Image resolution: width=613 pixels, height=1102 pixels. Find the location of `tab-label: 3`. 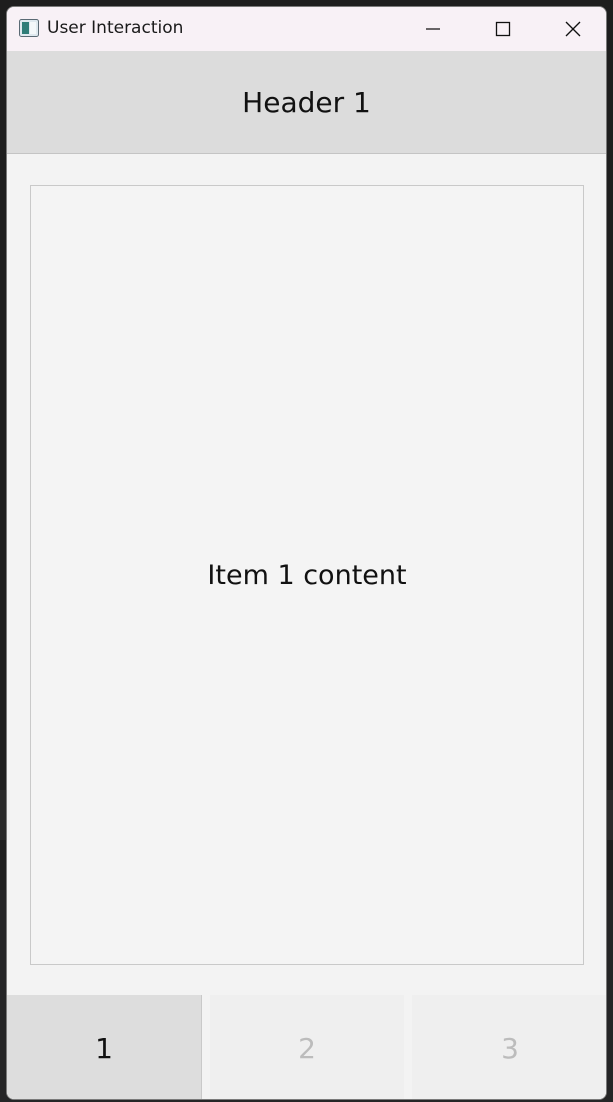

tab-label: 3 is located at coordinates (510, 1048).